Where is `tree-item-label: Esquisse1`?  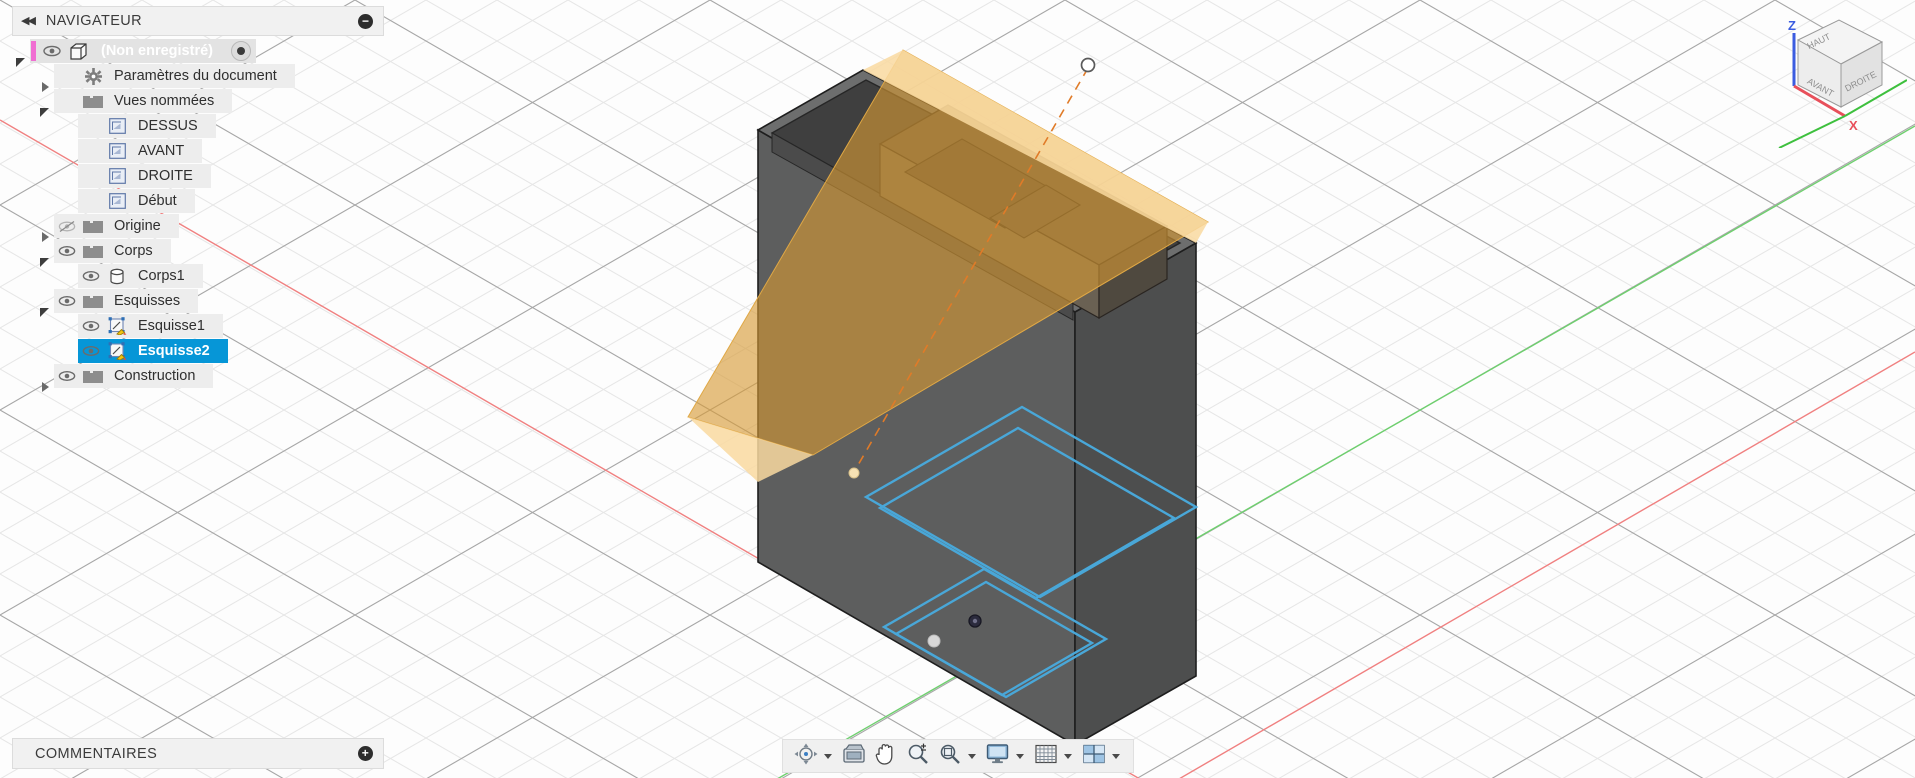 tree-item-label: Esquisse1 is located at coordinates (171, 326).